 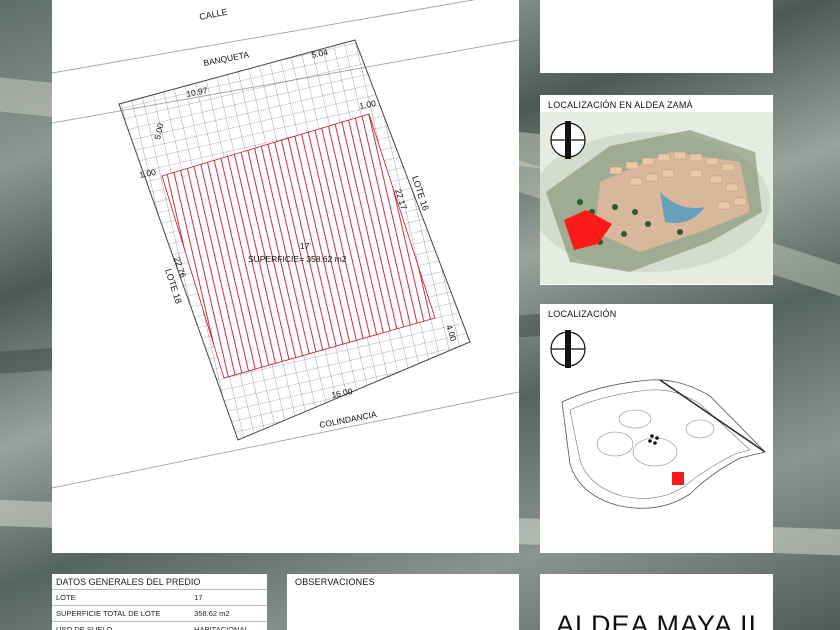 I want to click on location-panel: LOCALIZACIÓN, so click(x=656, y=428).